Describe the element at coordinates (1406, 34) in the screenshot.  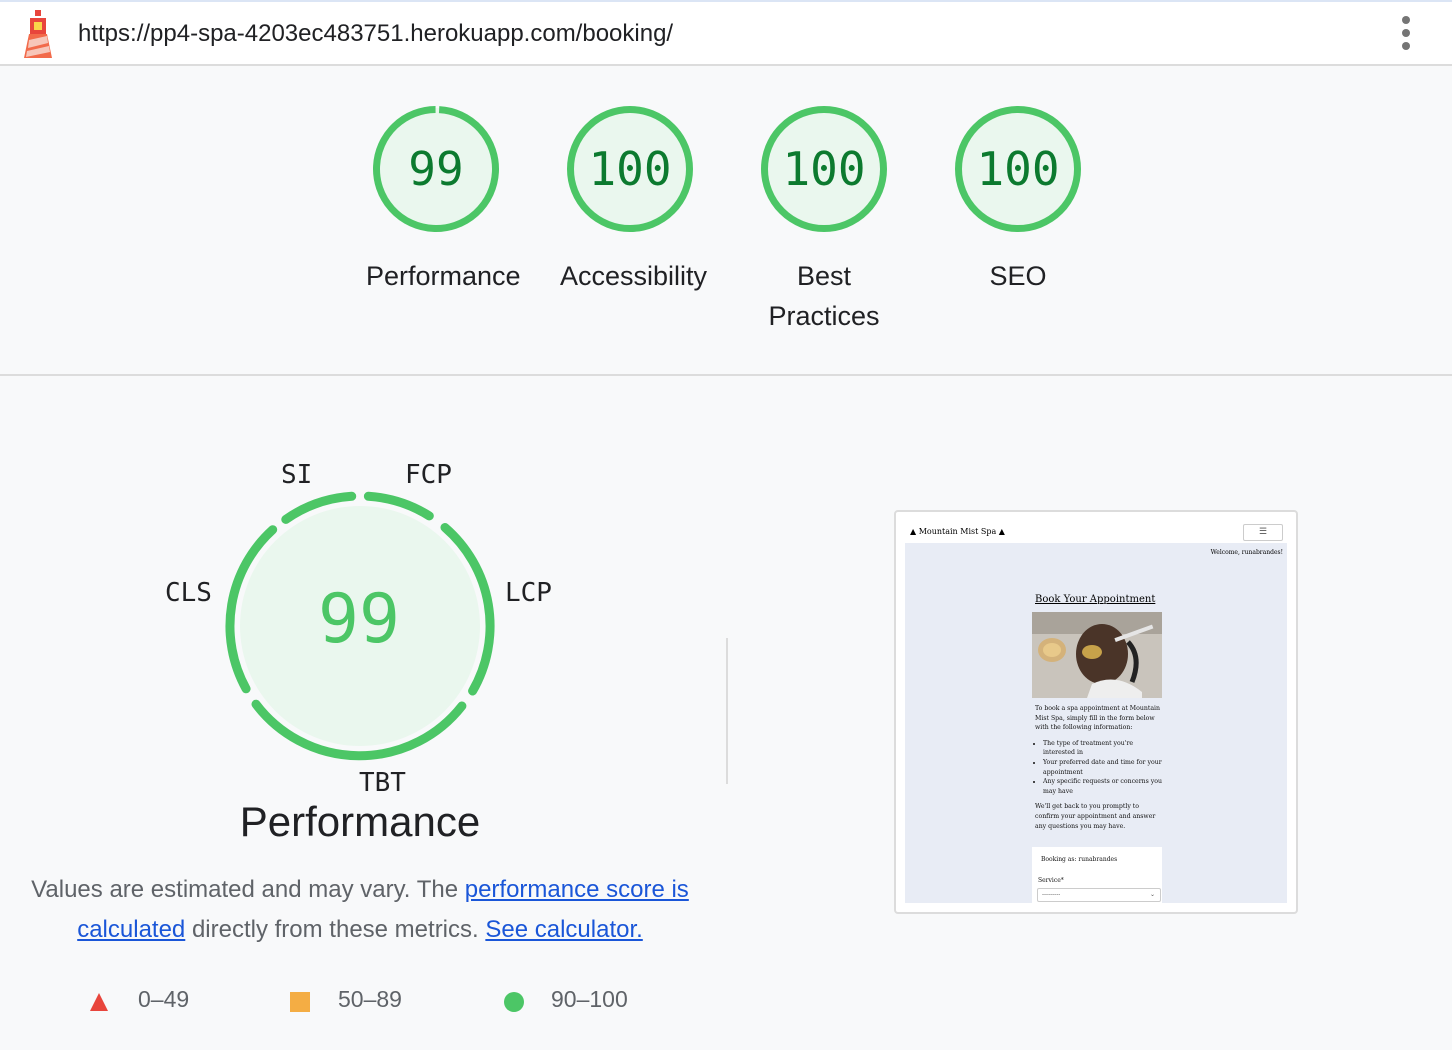
I see `more-vert-icon` at that location.